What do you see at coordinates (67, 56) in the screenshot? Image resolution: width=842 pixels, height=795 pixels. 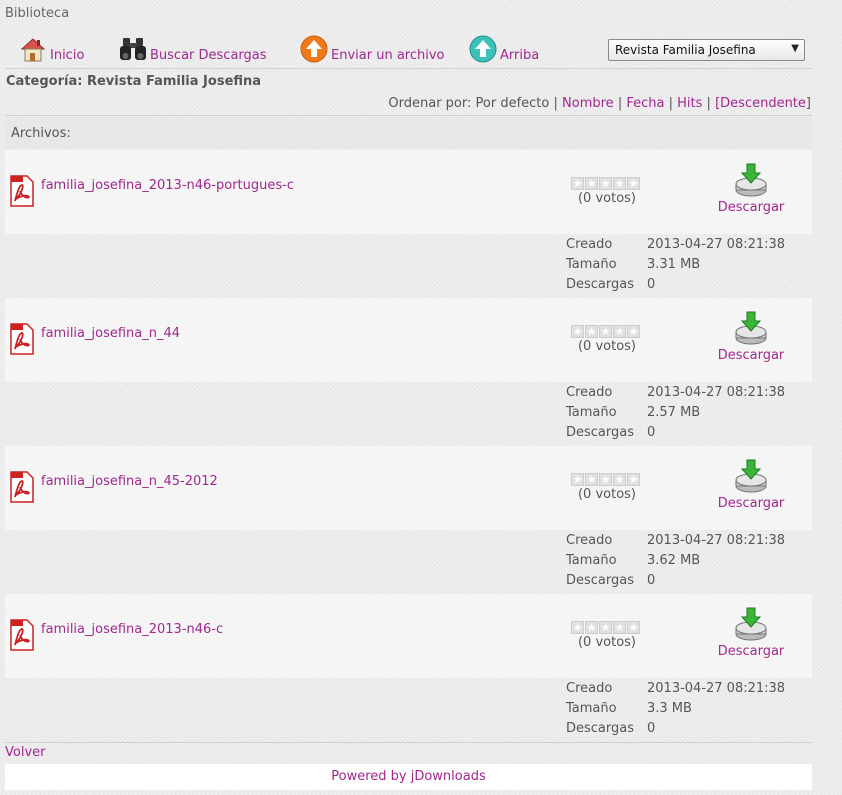 I see `home-link: Inicio` at bounding box center [67, 56].